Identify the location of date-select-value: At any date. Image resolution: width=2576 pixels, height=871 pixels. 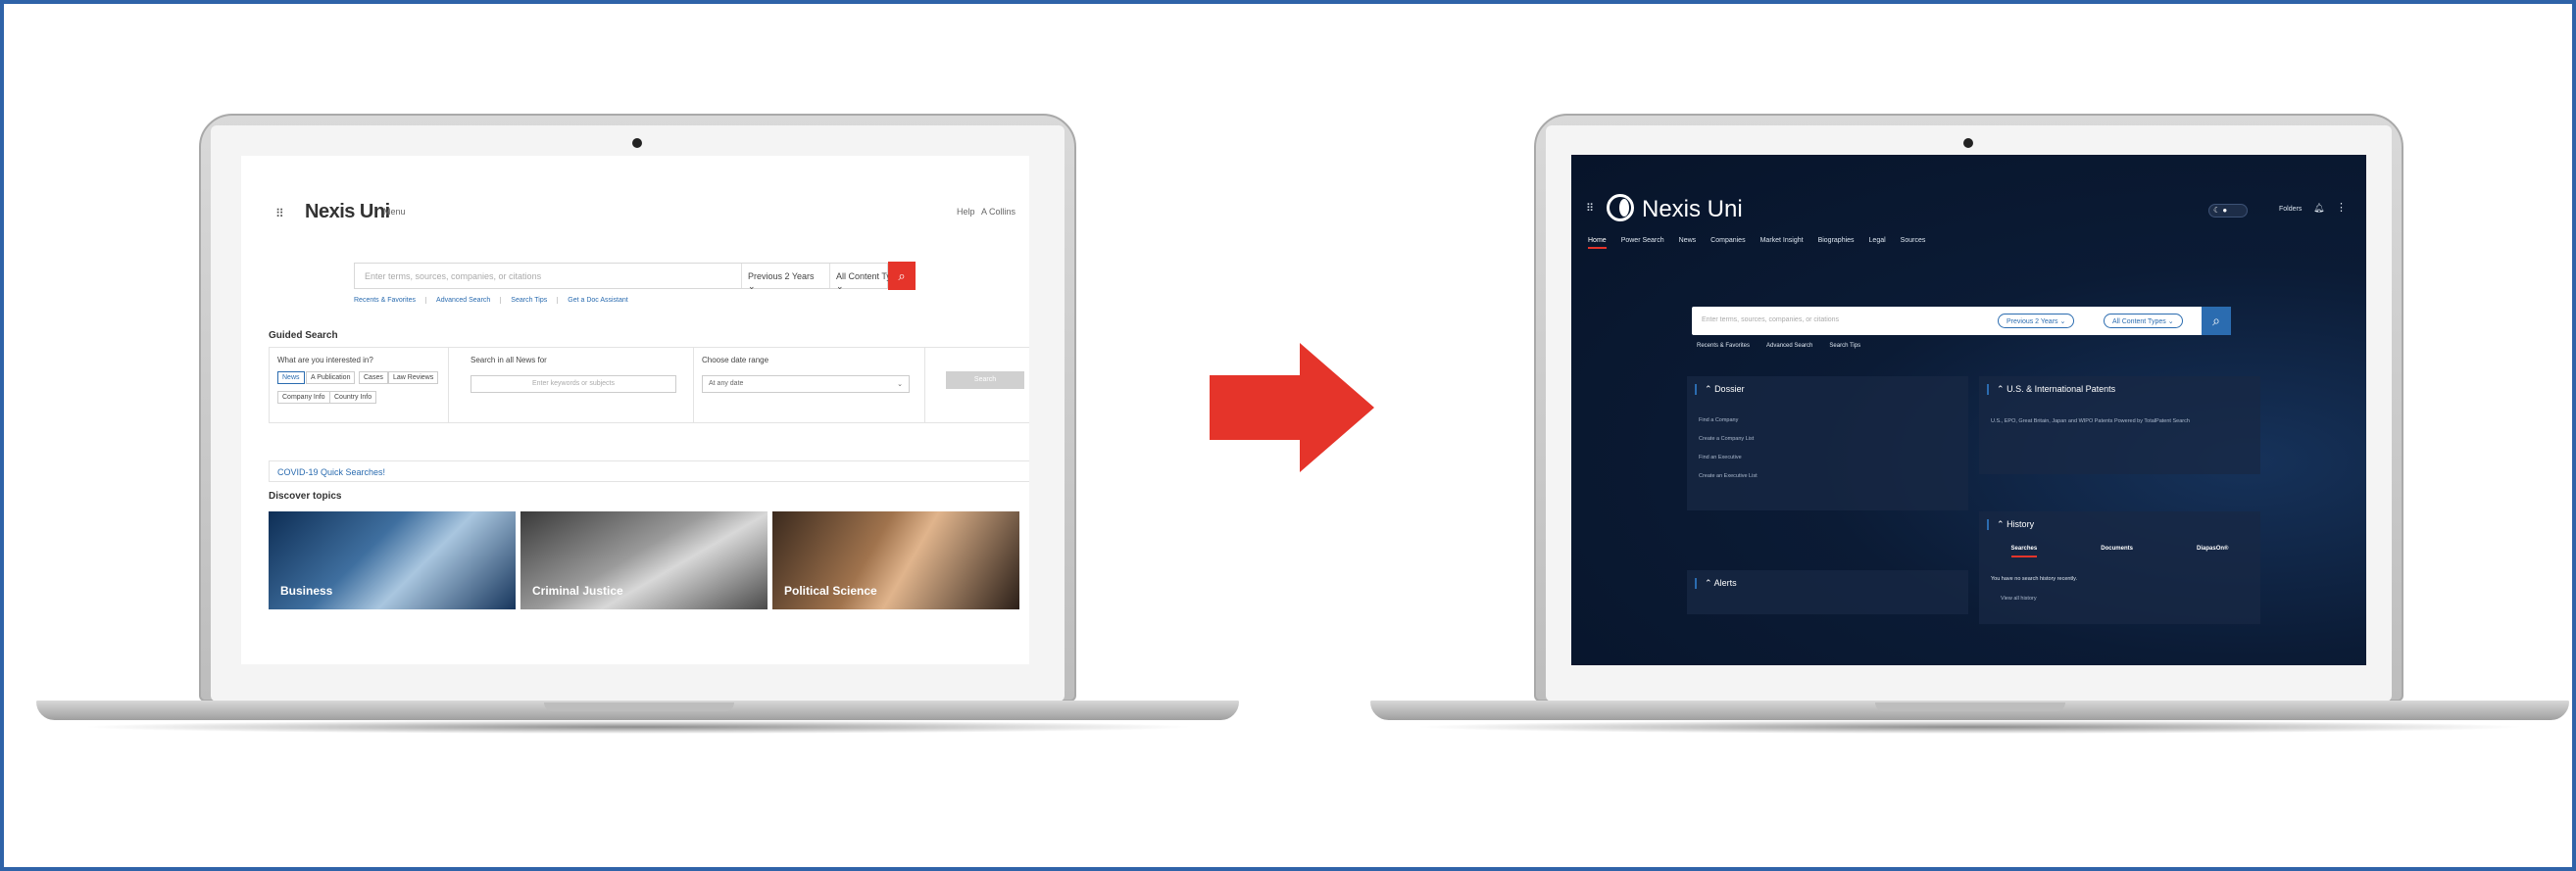
(726, 384).